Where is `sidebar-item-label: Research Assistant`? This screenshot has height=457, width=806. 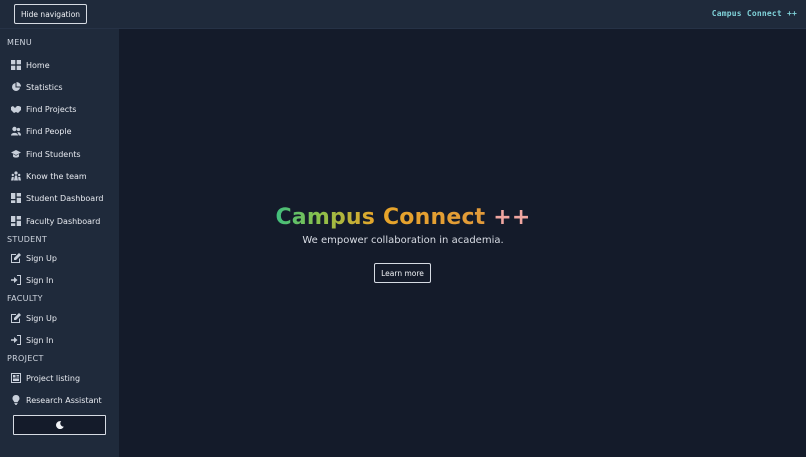 sidebar-item-label: Research Assistant is located at coordinates (64, 400).